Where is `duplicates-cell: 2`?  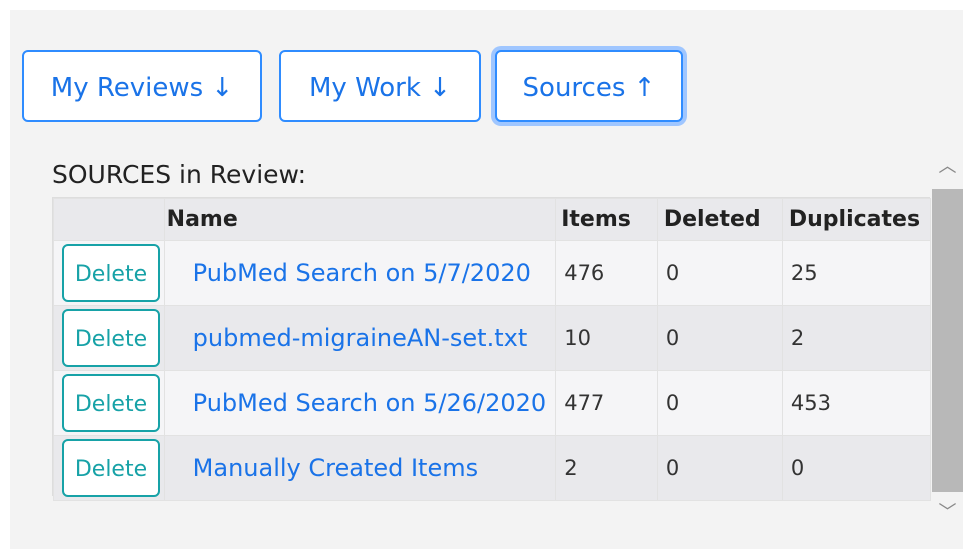 duplicates-cell: 2 is located at coordinates (856, 338).